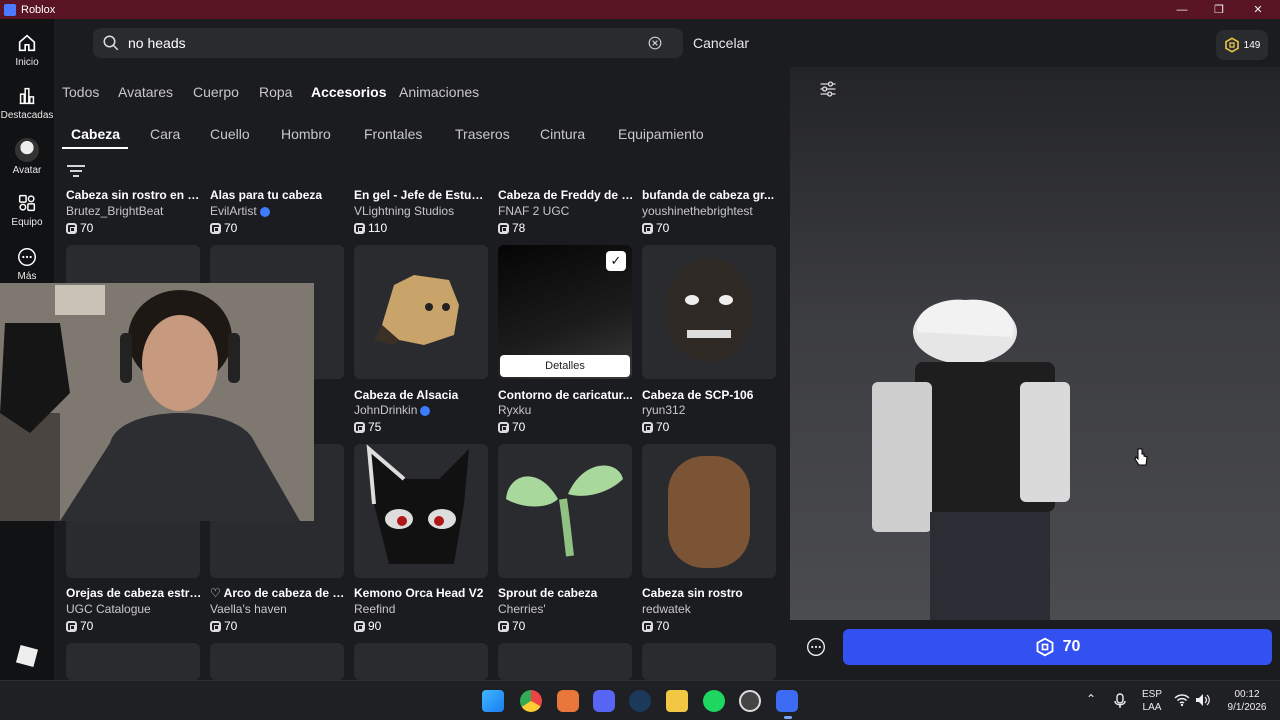 The width and height of the screenshot is (1280, 720). Describe the element at coordinates (76, 171) in the screenshot. I see `filter-sort-icon` at that location.